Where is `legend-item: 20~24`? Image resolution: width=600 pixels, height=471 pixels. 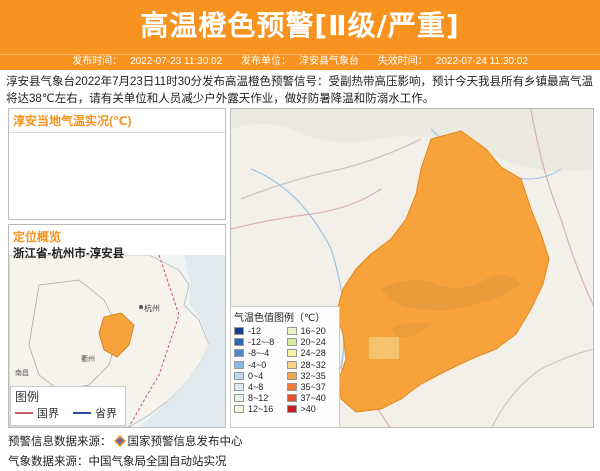 legend-item: 20~24 is located at coordinates (311, 342).